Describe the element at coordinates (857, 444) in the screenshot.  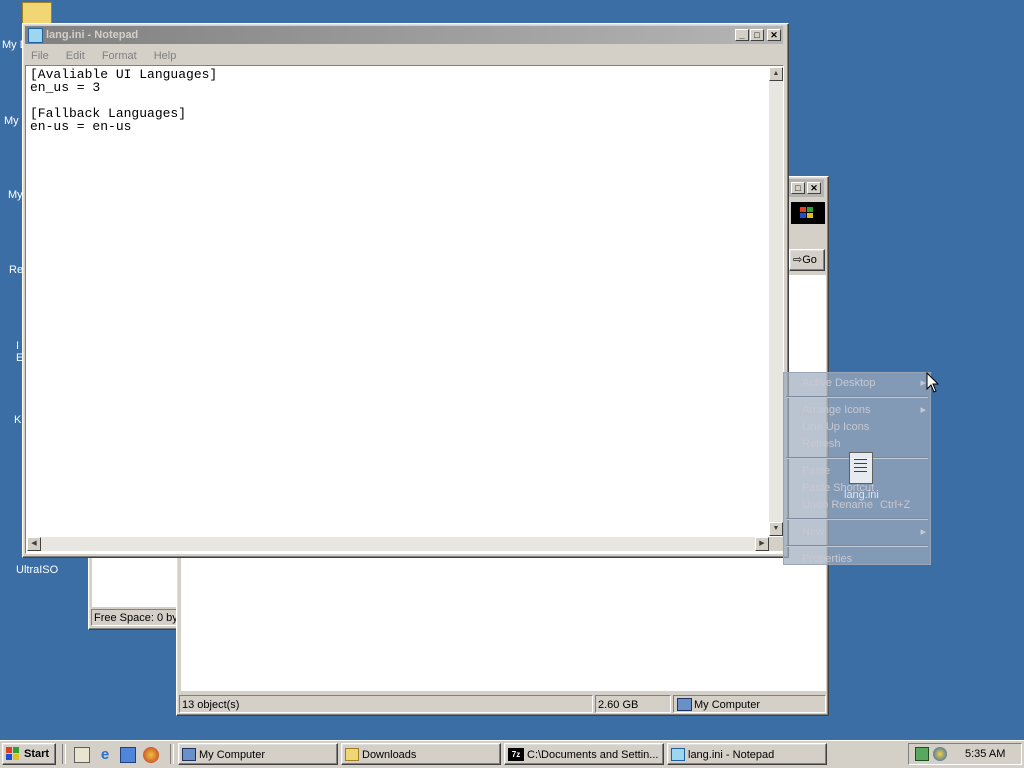
I see `menu-item-refresh: Refresh` at that location.